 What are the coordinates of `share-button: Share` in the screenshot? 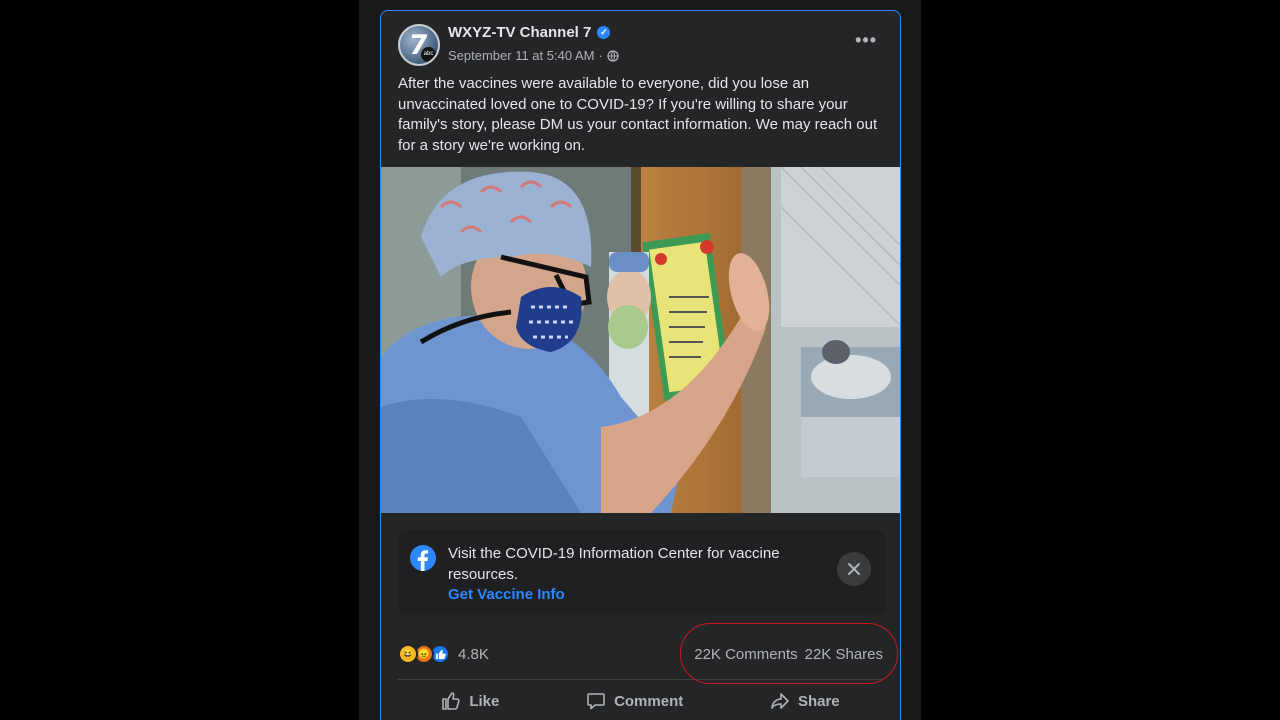 It's located at (805, 701).